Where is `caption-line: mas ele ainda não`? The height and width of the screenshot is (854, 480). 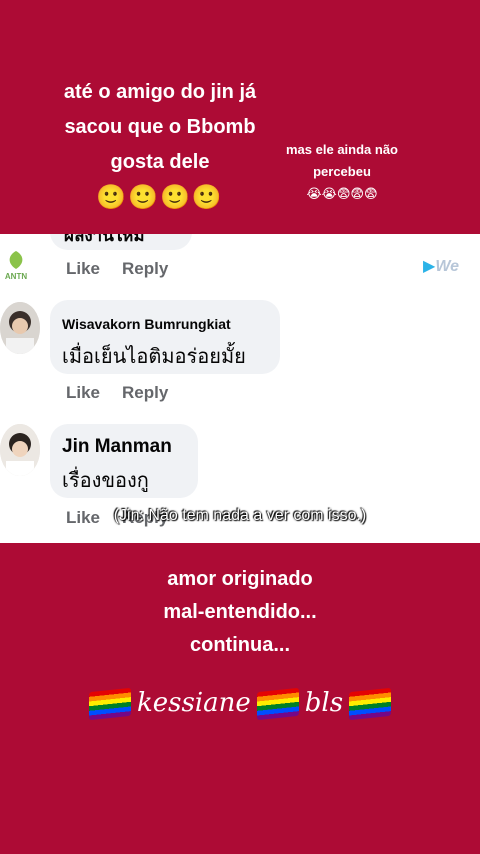
caption-line: mas ele ainda não is located at coordinates (342, 149).